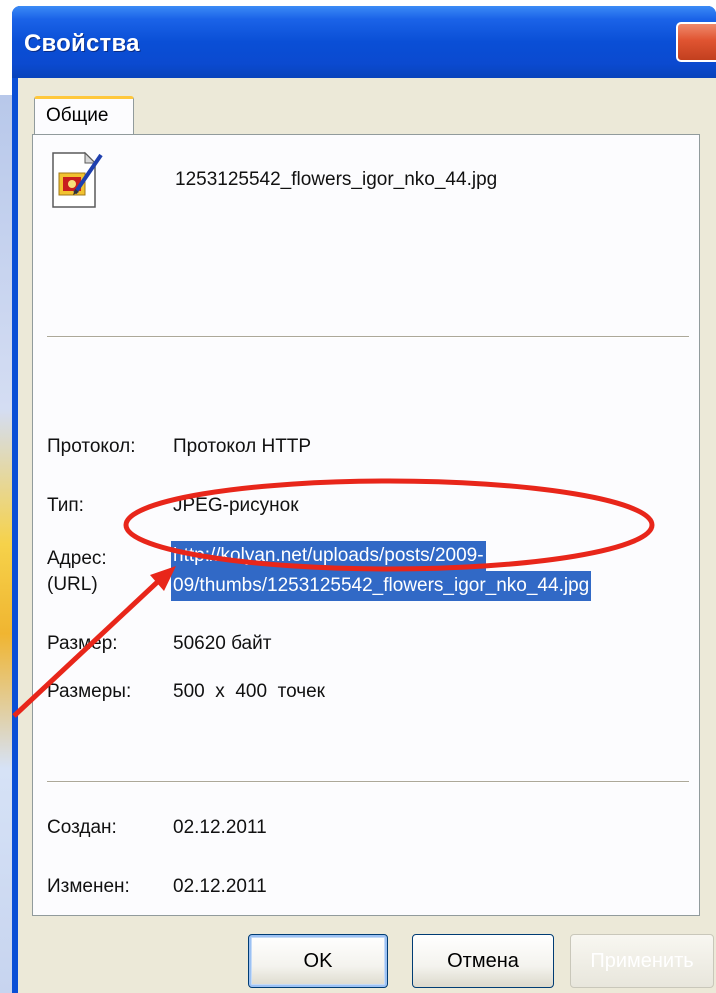 This screenshot has width=716, height=993. What do you see at coordinates (77, 115) in the screenshot?
I see `tab-general-label: Общие` at bounding box center [77, 115].